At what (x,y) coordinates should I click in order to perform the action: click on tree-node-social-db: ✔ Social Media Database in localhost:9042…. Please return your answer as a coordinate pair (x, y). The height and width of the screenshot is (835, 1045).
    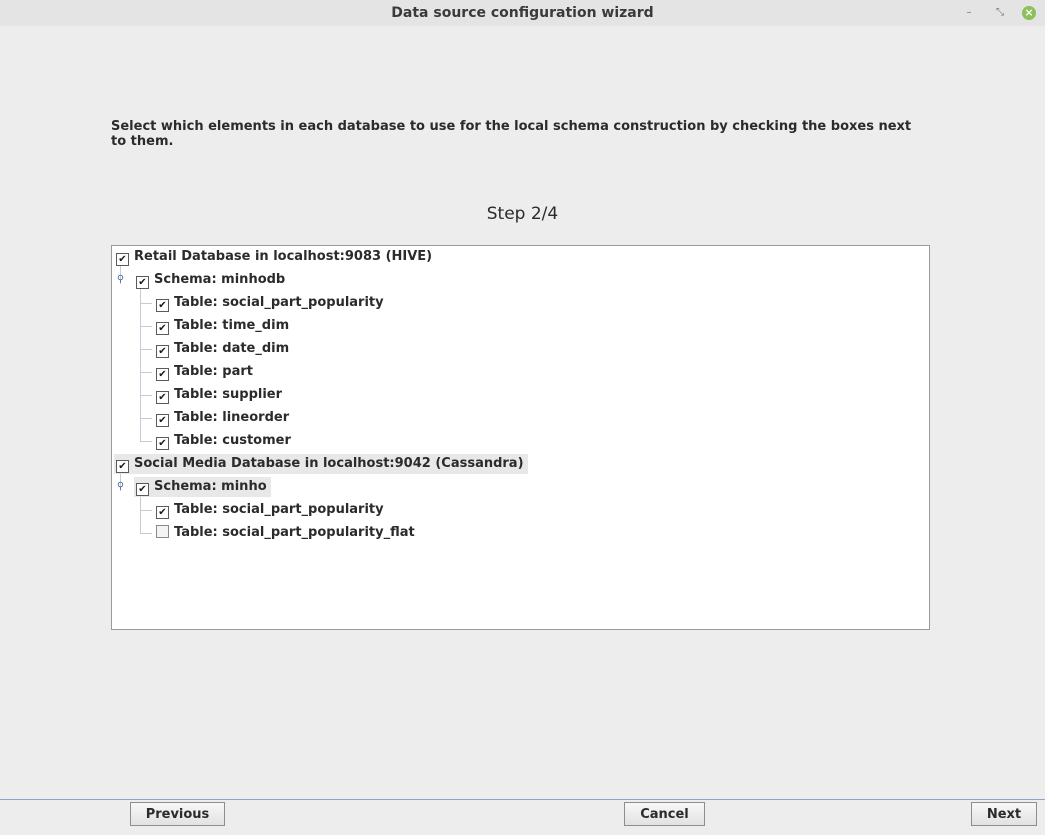
    Looking at the image, I should click on (321, 464).